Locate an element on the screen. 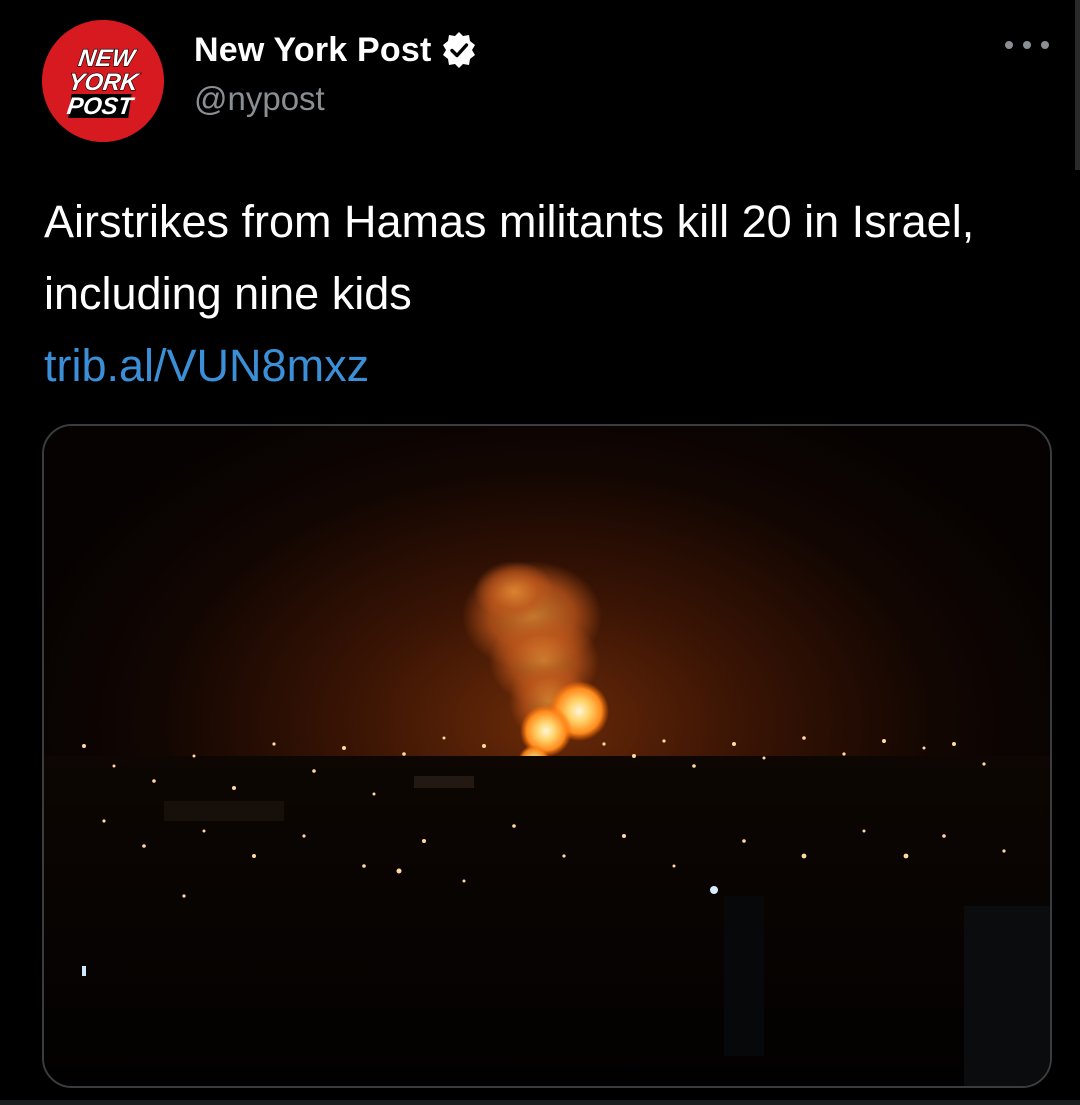 The height and width of the screenshot is (1105, 1080). svg-text: YORK is located at coordinates (104, 82).